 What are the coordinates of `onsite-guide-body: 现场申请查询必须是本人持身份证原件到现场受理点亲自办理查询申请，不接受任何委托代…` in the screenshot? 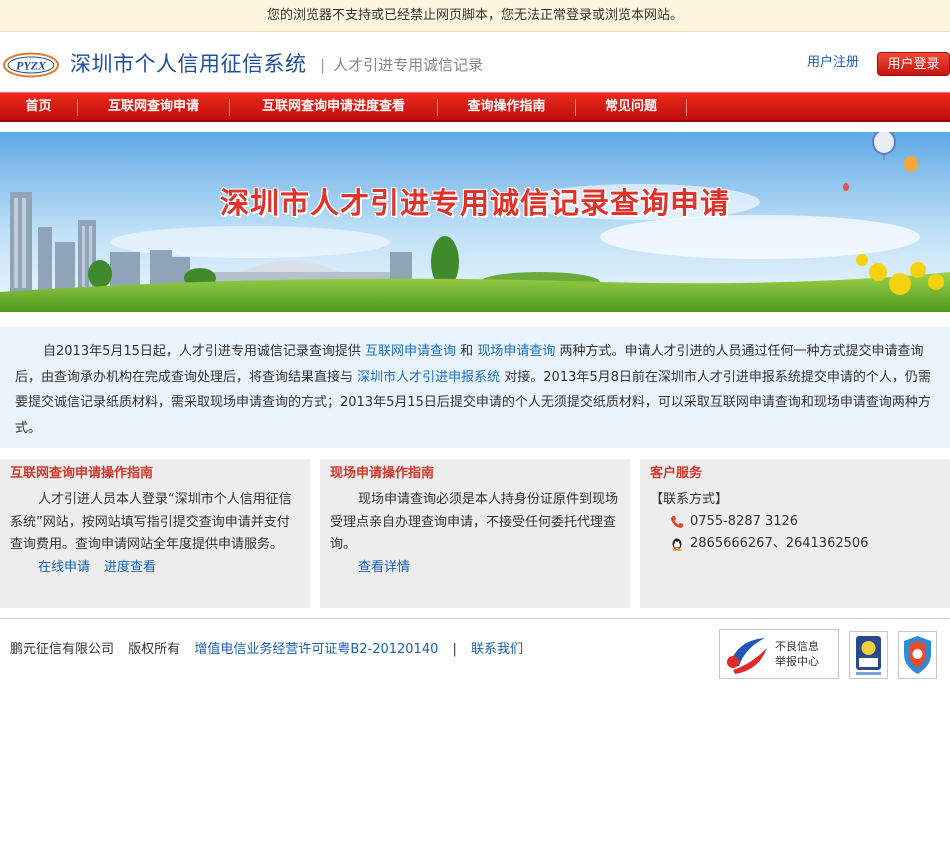 It's located at (474, 522).